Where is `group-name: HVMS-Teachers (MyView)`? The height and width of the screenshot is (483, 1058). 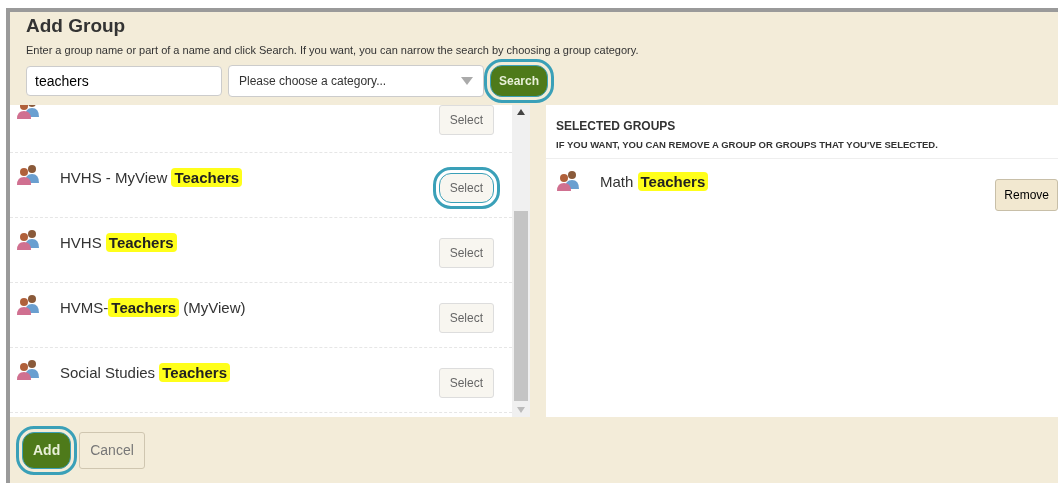 group-name: HVMS-Teachers (MyView) is located at coordinates (153, 307).